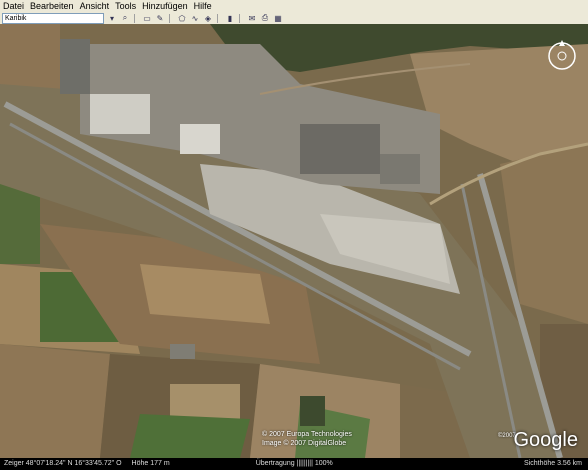 This screenshot has height=470, width=588. I want to click on search-dropdown-icon: ▾, so click(112, 18).